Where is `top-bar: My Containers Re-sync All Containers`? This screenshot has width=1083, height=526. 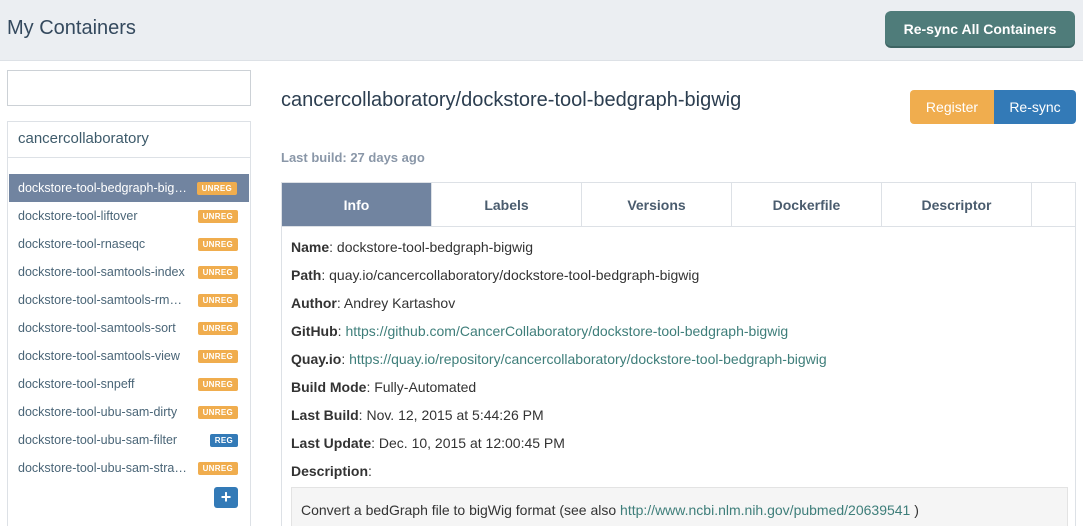 top-bar: My Containers Re-sync All Containers is located at coordinates (541, 30).